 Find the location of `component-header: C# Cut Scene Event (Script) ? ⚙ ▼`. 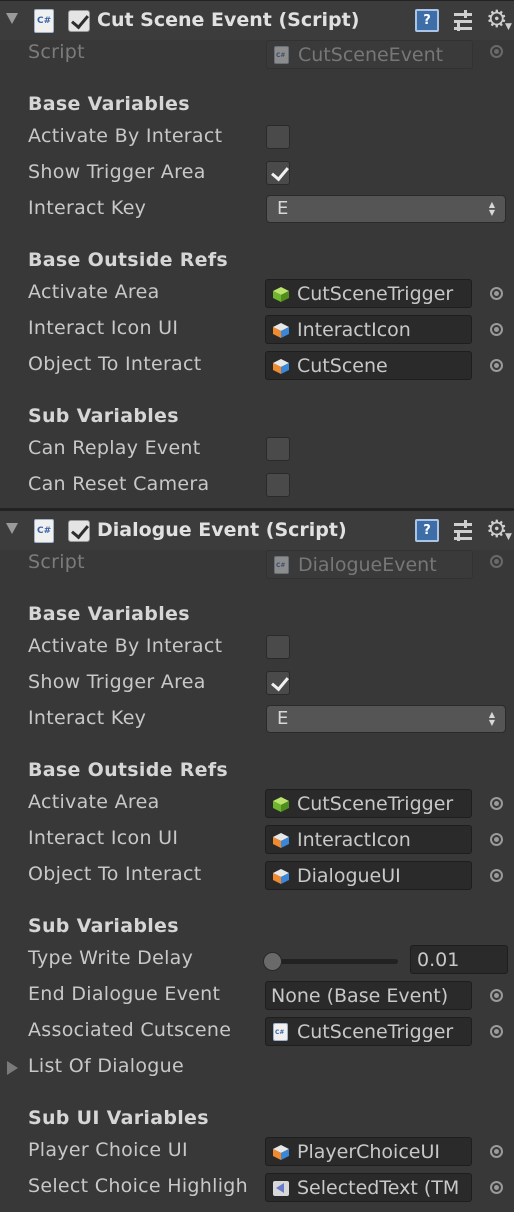

component-header: C# Cut Scene Event (Script) ? ⚙ ▼ is located at coordinates (257, 20).